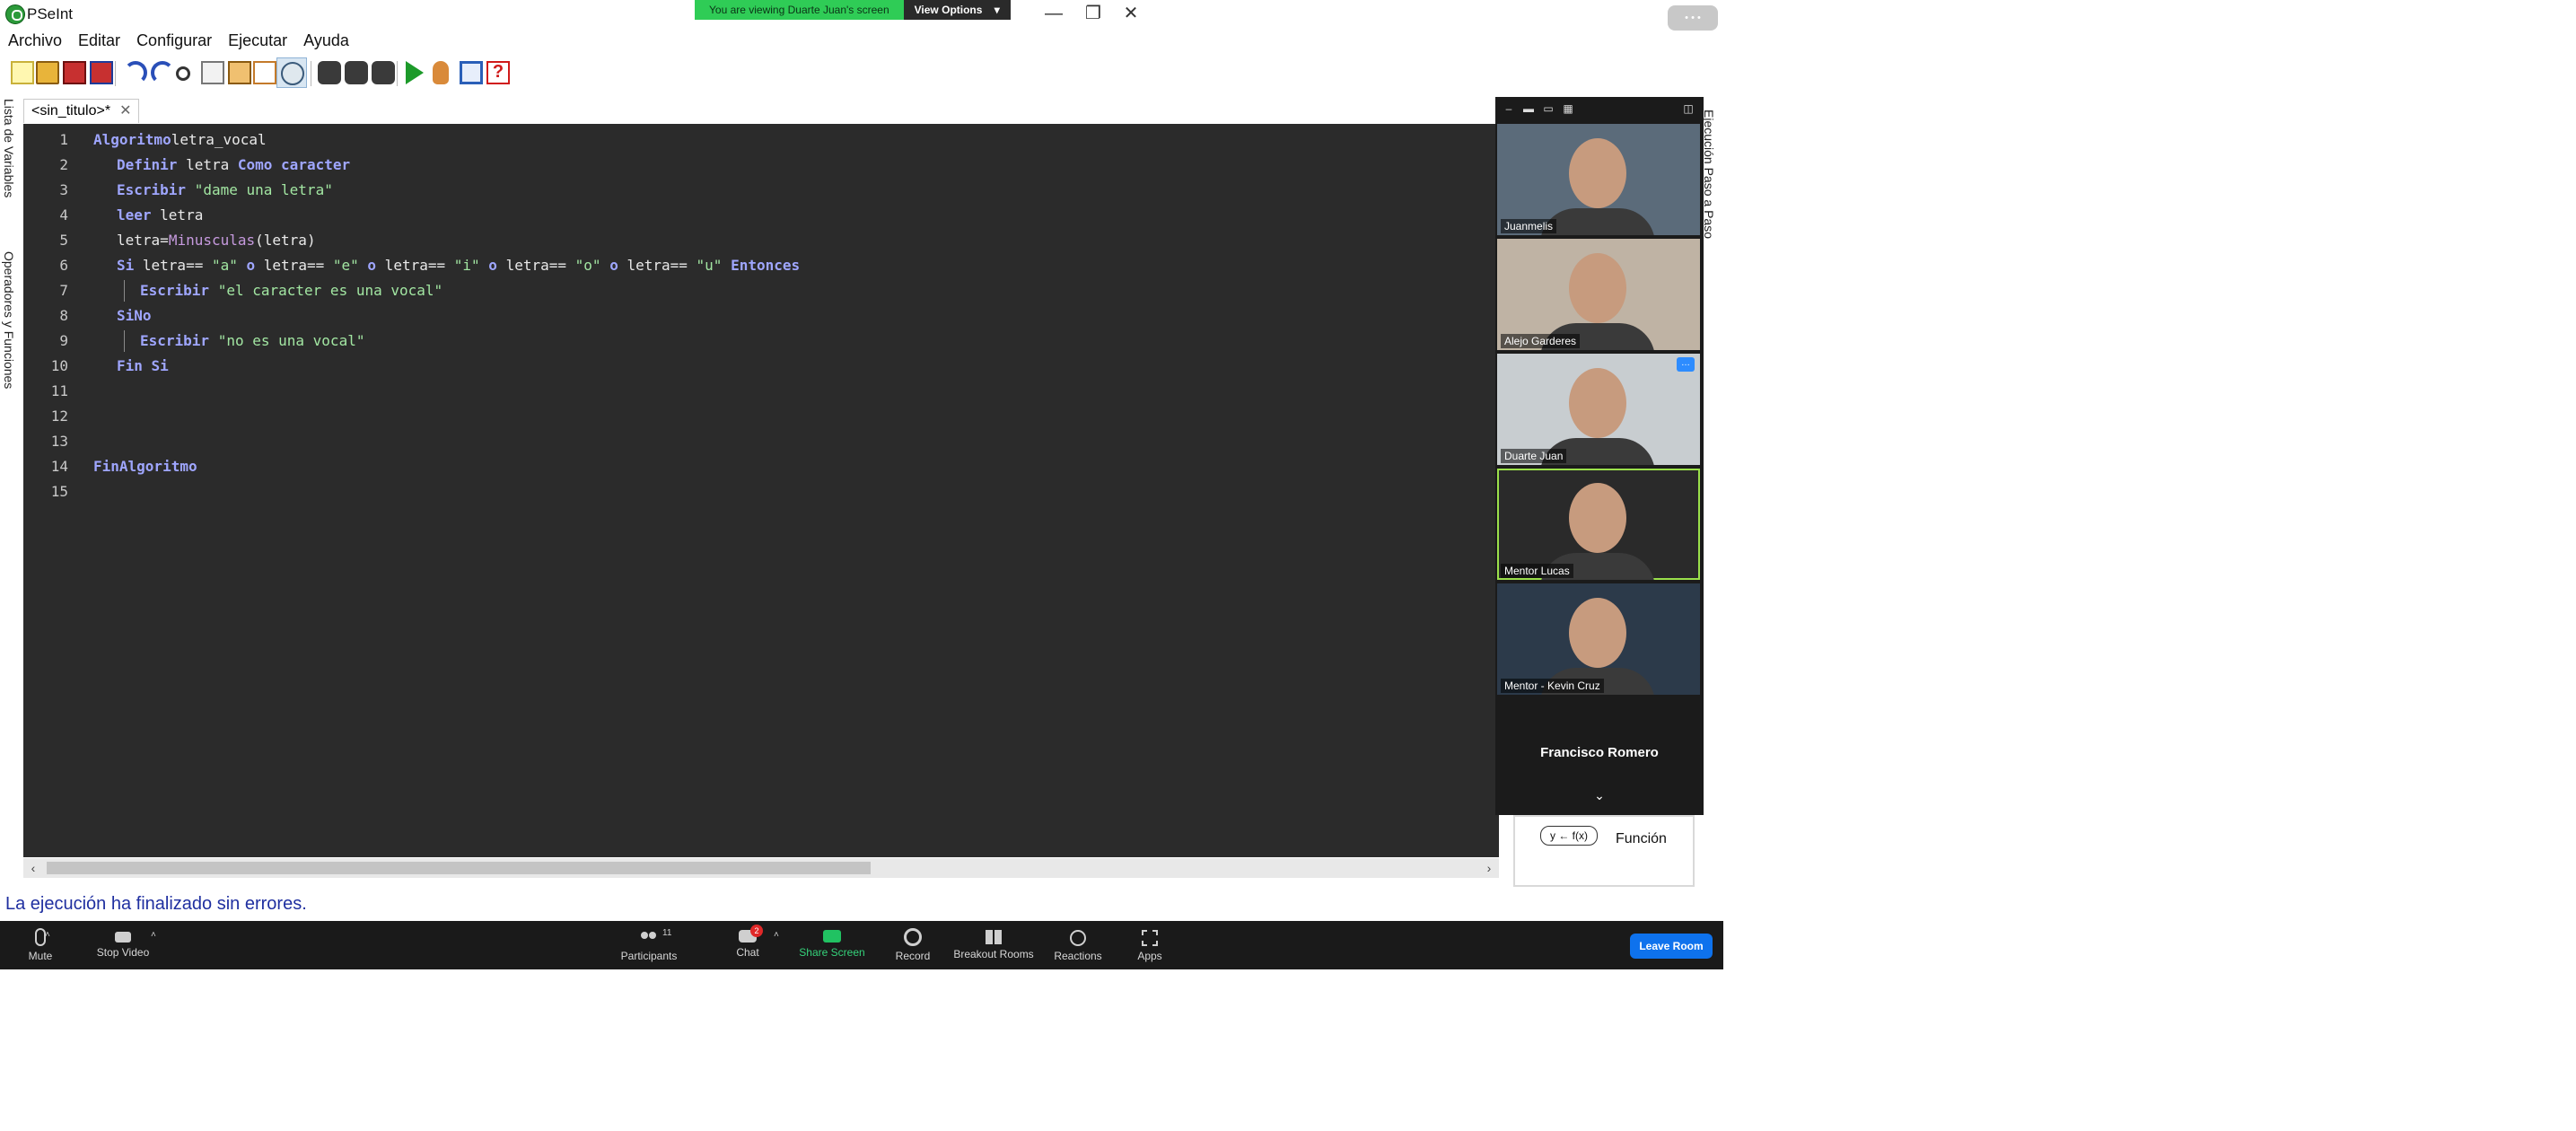 The height and width of the screenshot is (1131, 2576). What do you see at coordinates (9, 148) in the screenshot?
I see `tab-variables-list: Lista de Variables` at bounding box center [9, 148].